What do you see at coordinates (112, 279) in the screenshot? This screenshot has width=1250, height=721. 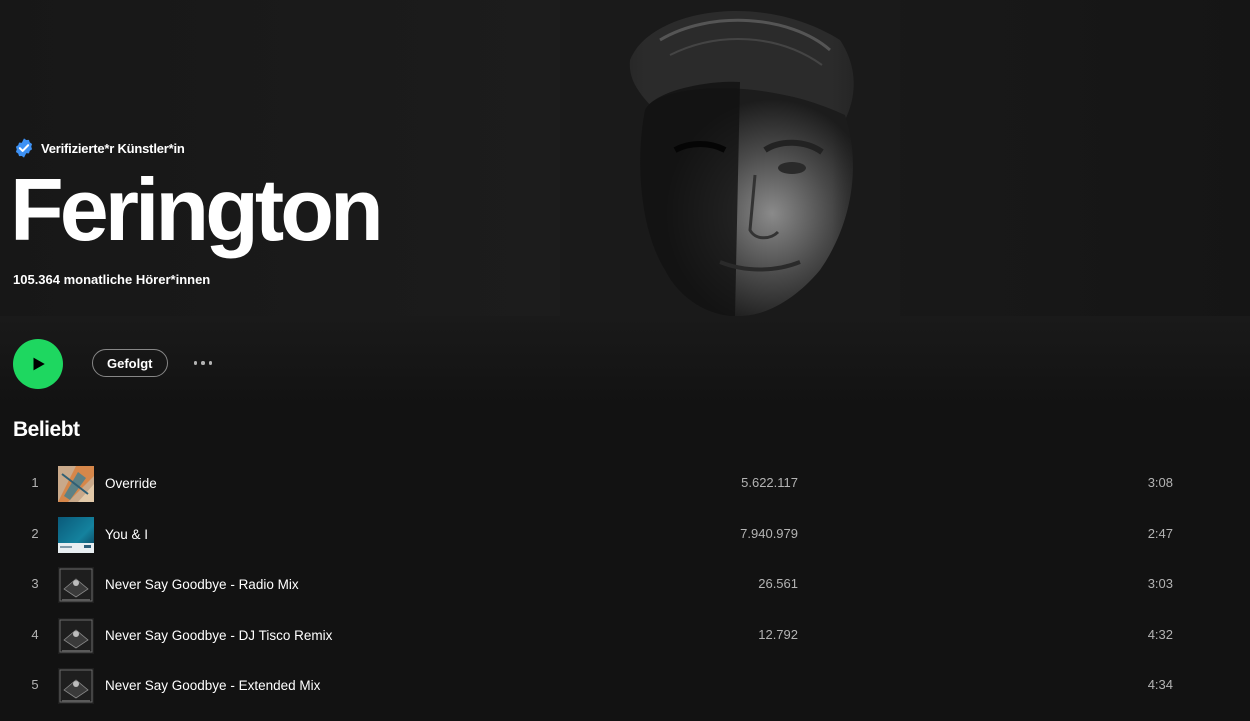 I see `monthly-listeners: 105.364 monatliche Hörer*innen` at bounding box center [112, 279].